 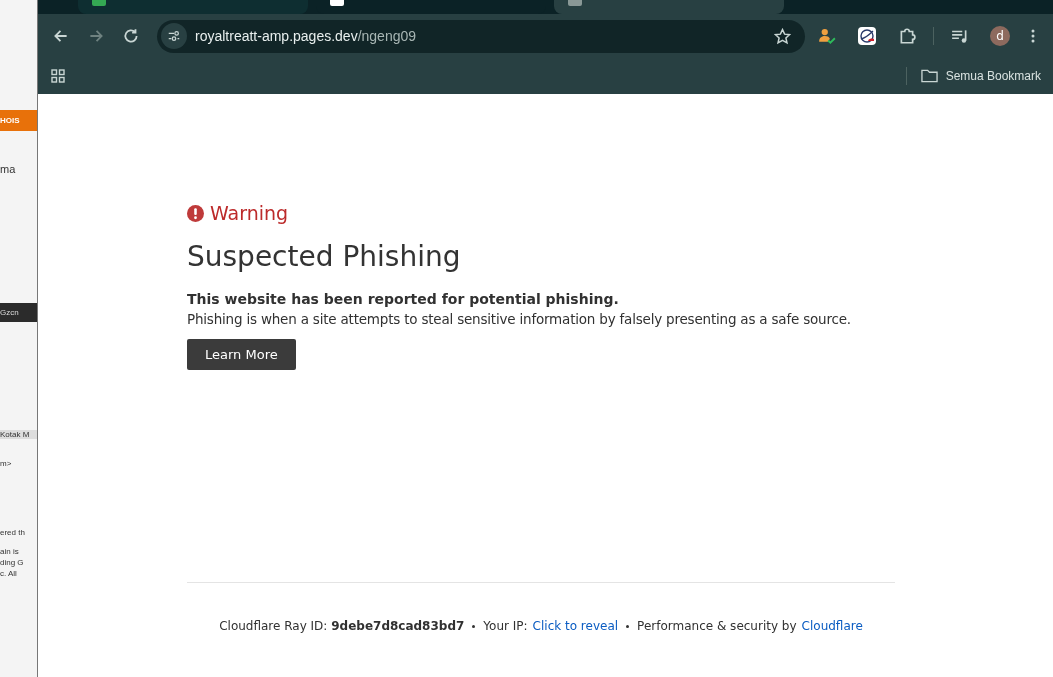 What do you see at coordinates (18, 120) in the screenshot?
I see `background-window-text: HOIS` at bounding box center [18, 120].